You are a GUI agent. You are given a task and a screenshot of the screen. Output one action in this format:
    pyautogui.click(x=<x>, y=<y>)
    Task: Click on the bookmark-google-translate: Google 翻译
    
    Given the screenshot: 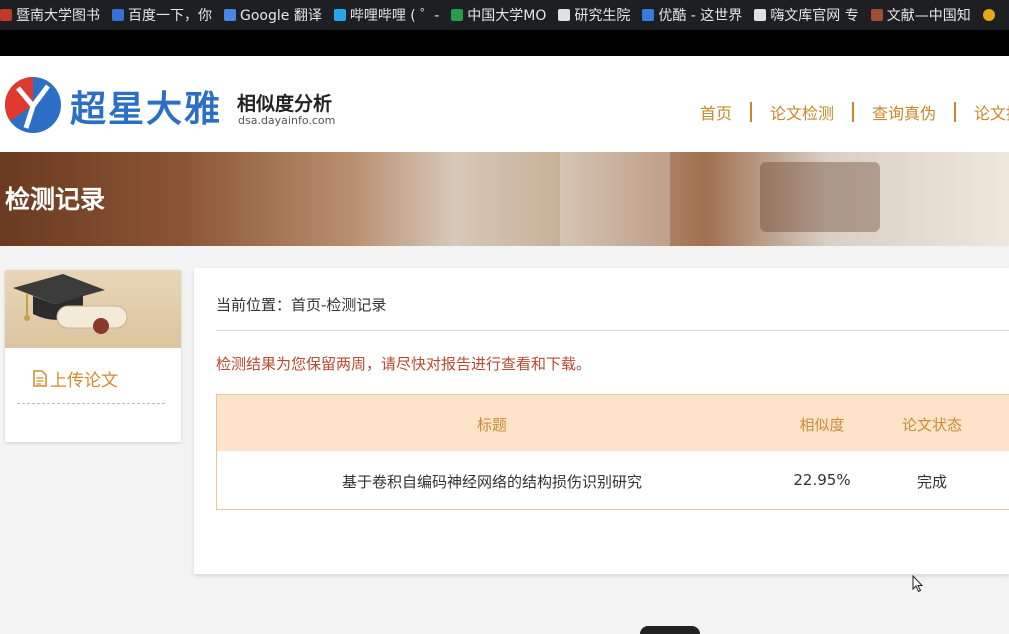 What is the action you would take?
    pyautogui.click(x=273, y=15)
    